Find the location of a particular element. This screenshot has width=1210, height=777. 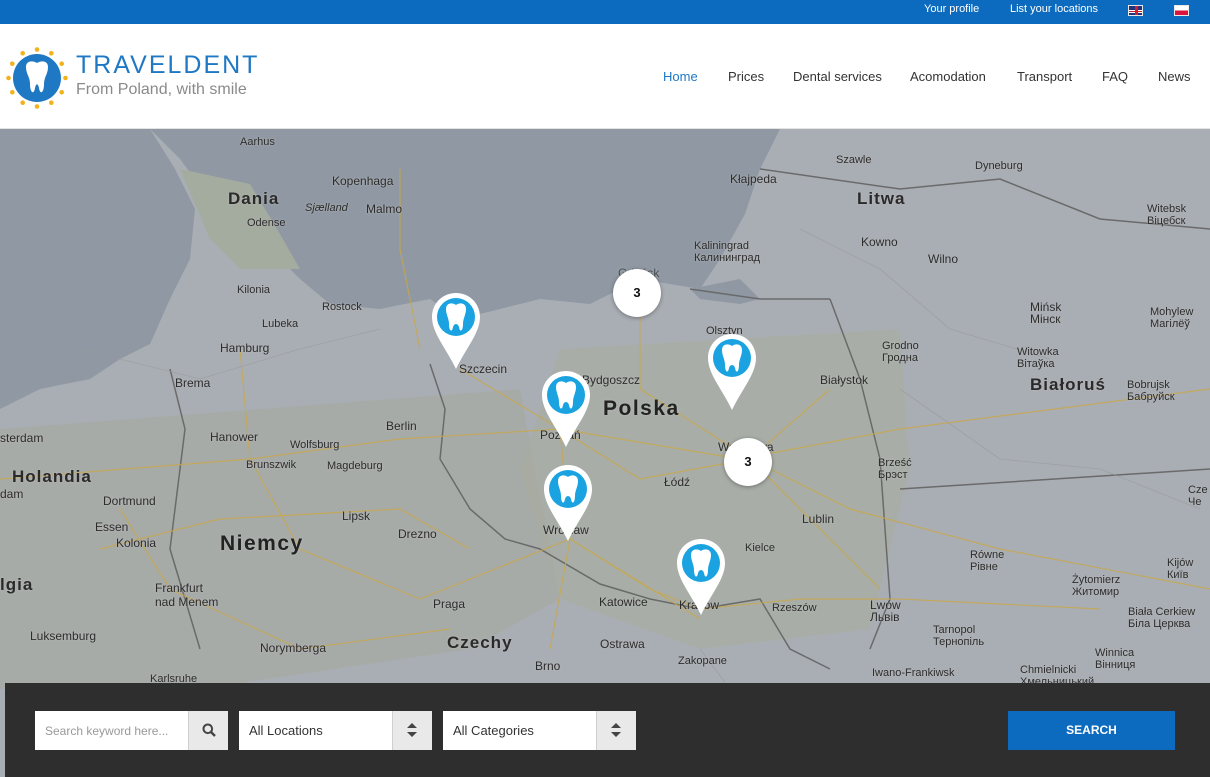

map-label-malmo: Malmo is located at coordinates (384, 209).